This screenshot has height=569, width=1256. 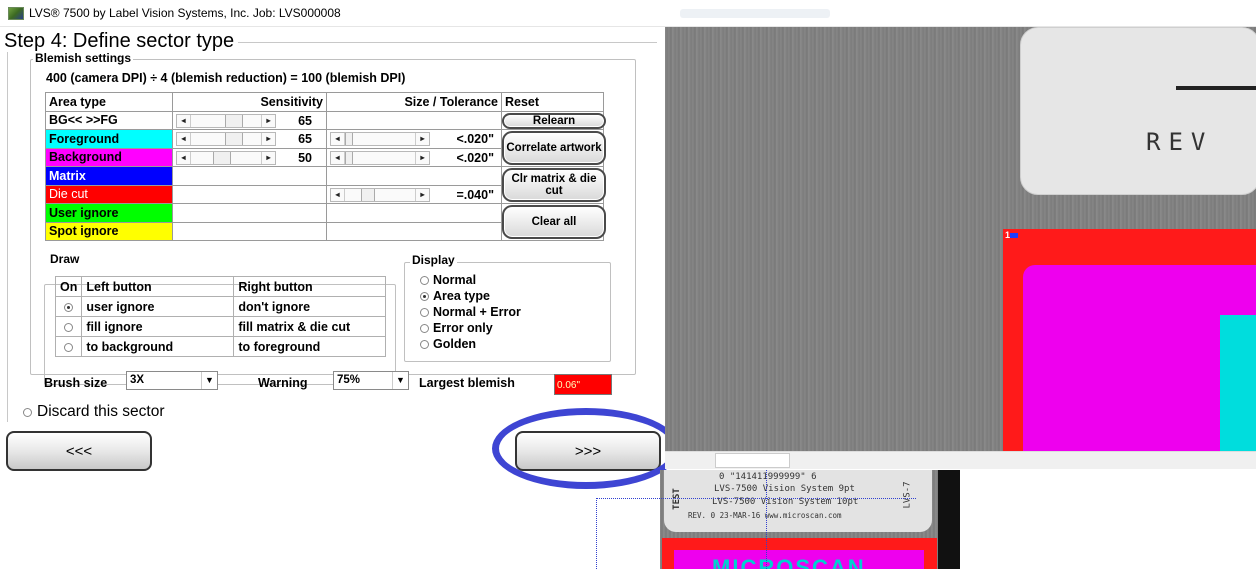 I want to click on table-row: to background to foreground, so click(x=220, y=346).